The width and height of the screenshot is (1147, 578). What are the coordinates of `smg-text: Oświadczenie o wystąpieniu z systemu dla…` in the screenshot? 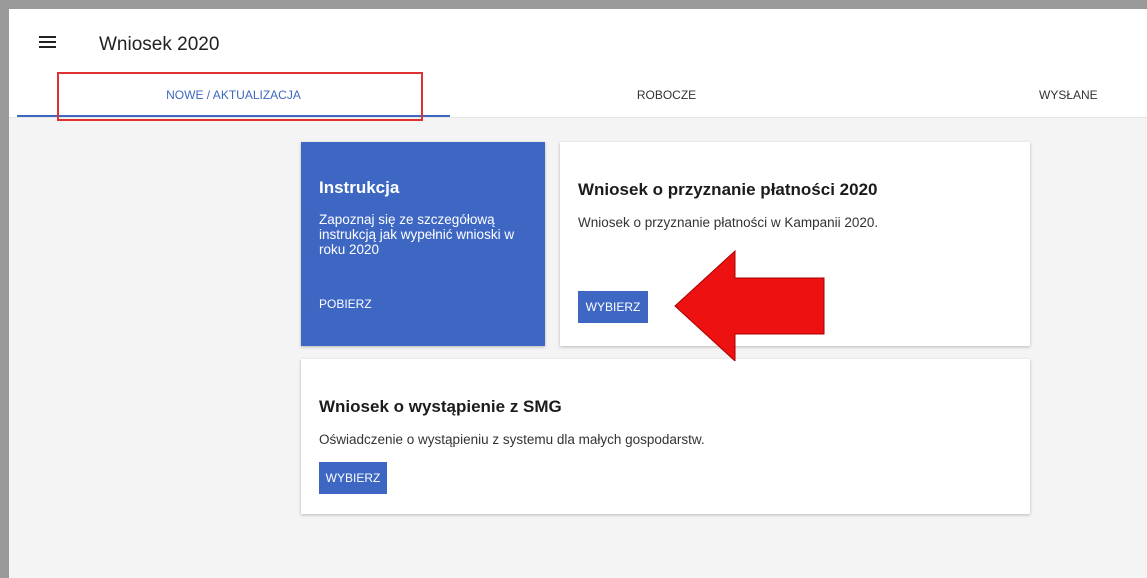 It's located at (512, 439).